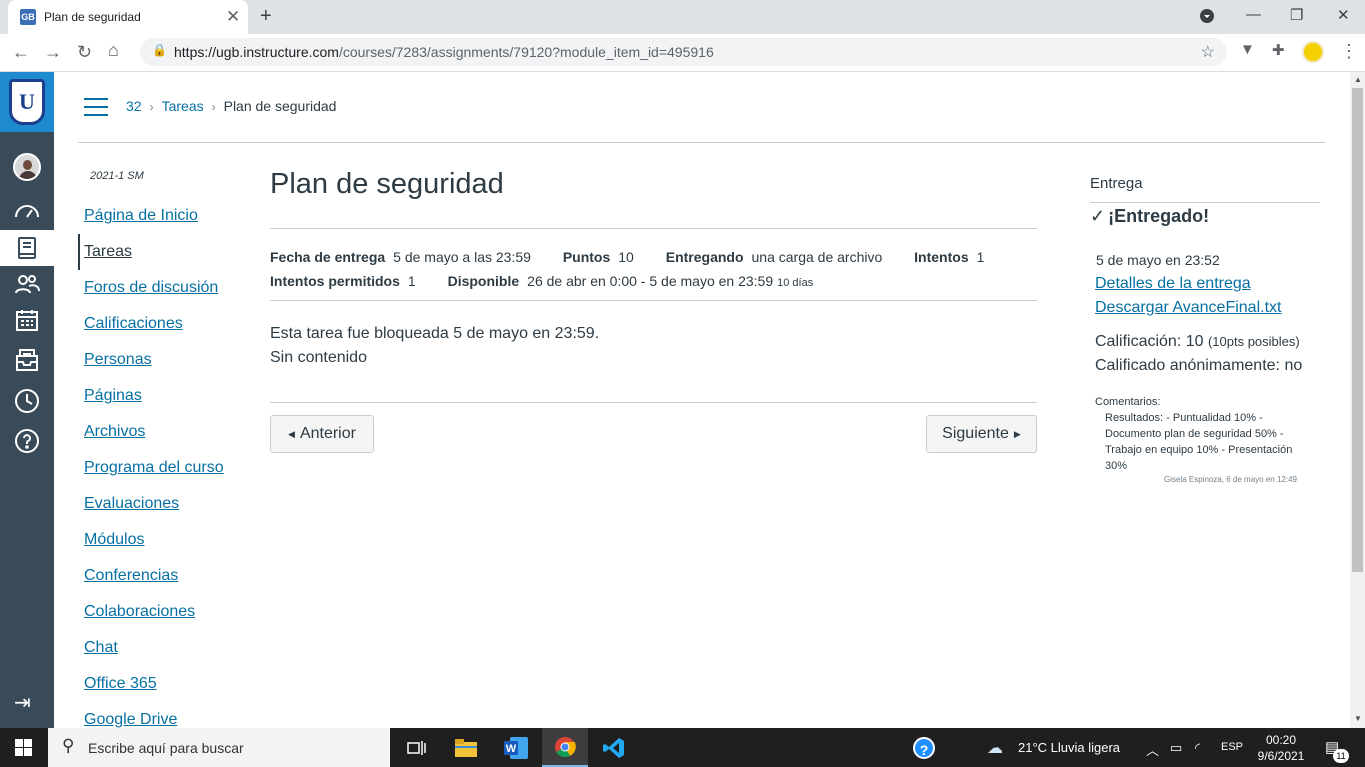  Describe the element at coordinates (163, 432) in the screenshot. I see `course-nav-item: Archivos` at that location.